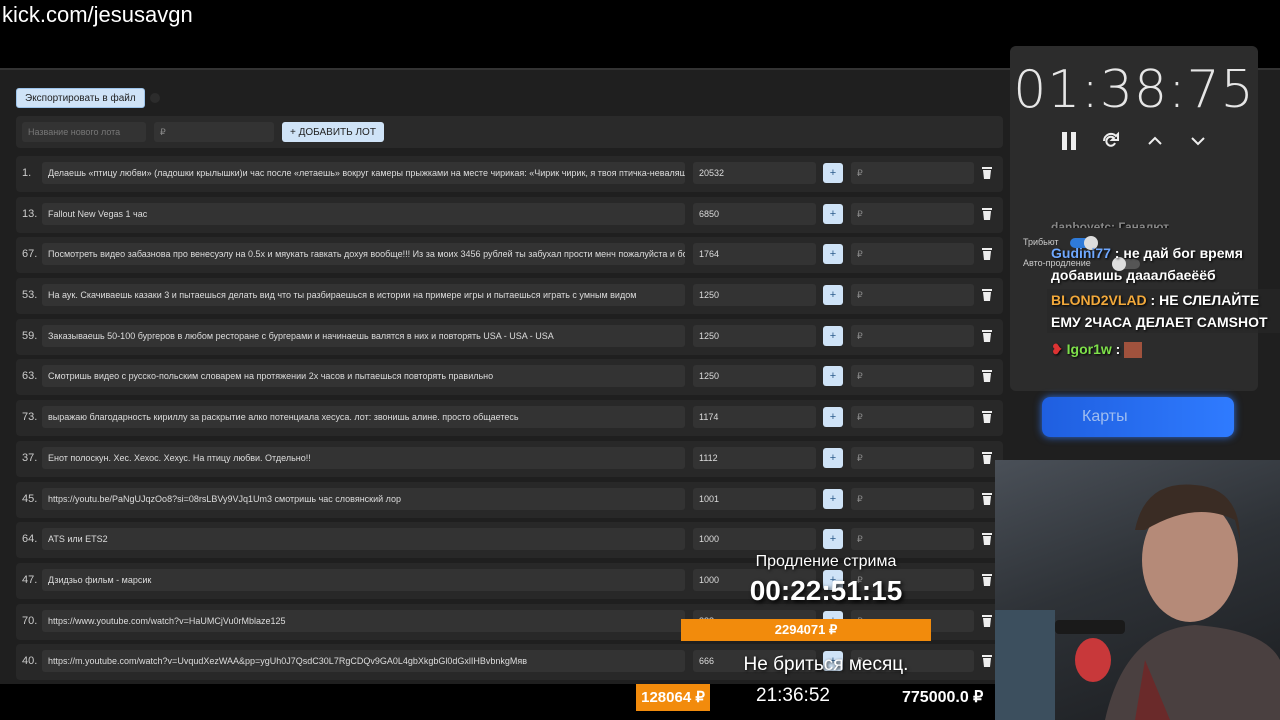  Describe the element at coordinates (30, 498) in the screenshot. I see `lot-number: 45.` at that location.